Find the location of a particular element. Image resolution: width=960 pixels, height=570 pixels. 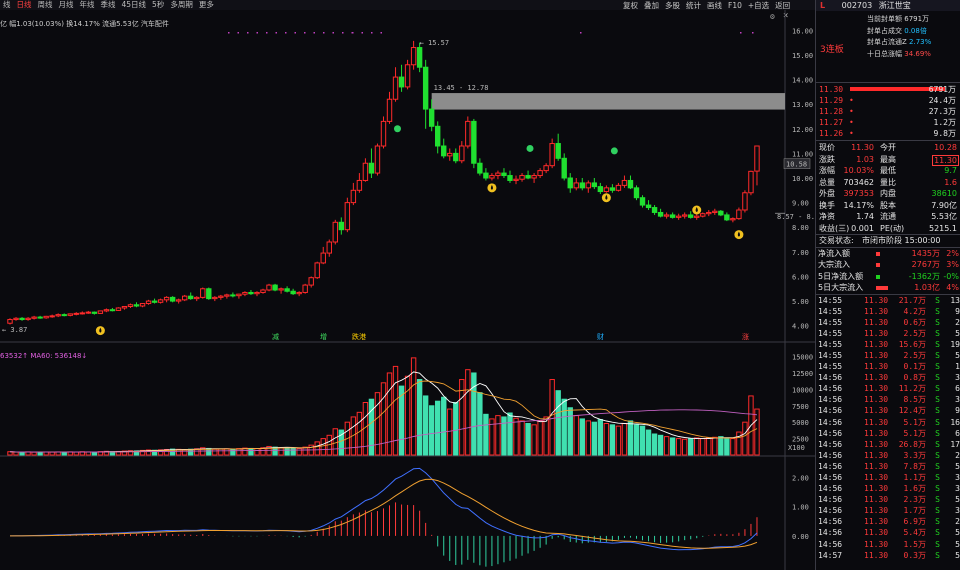

tool-button-4: 画线 is located at coordinates (714, 5).